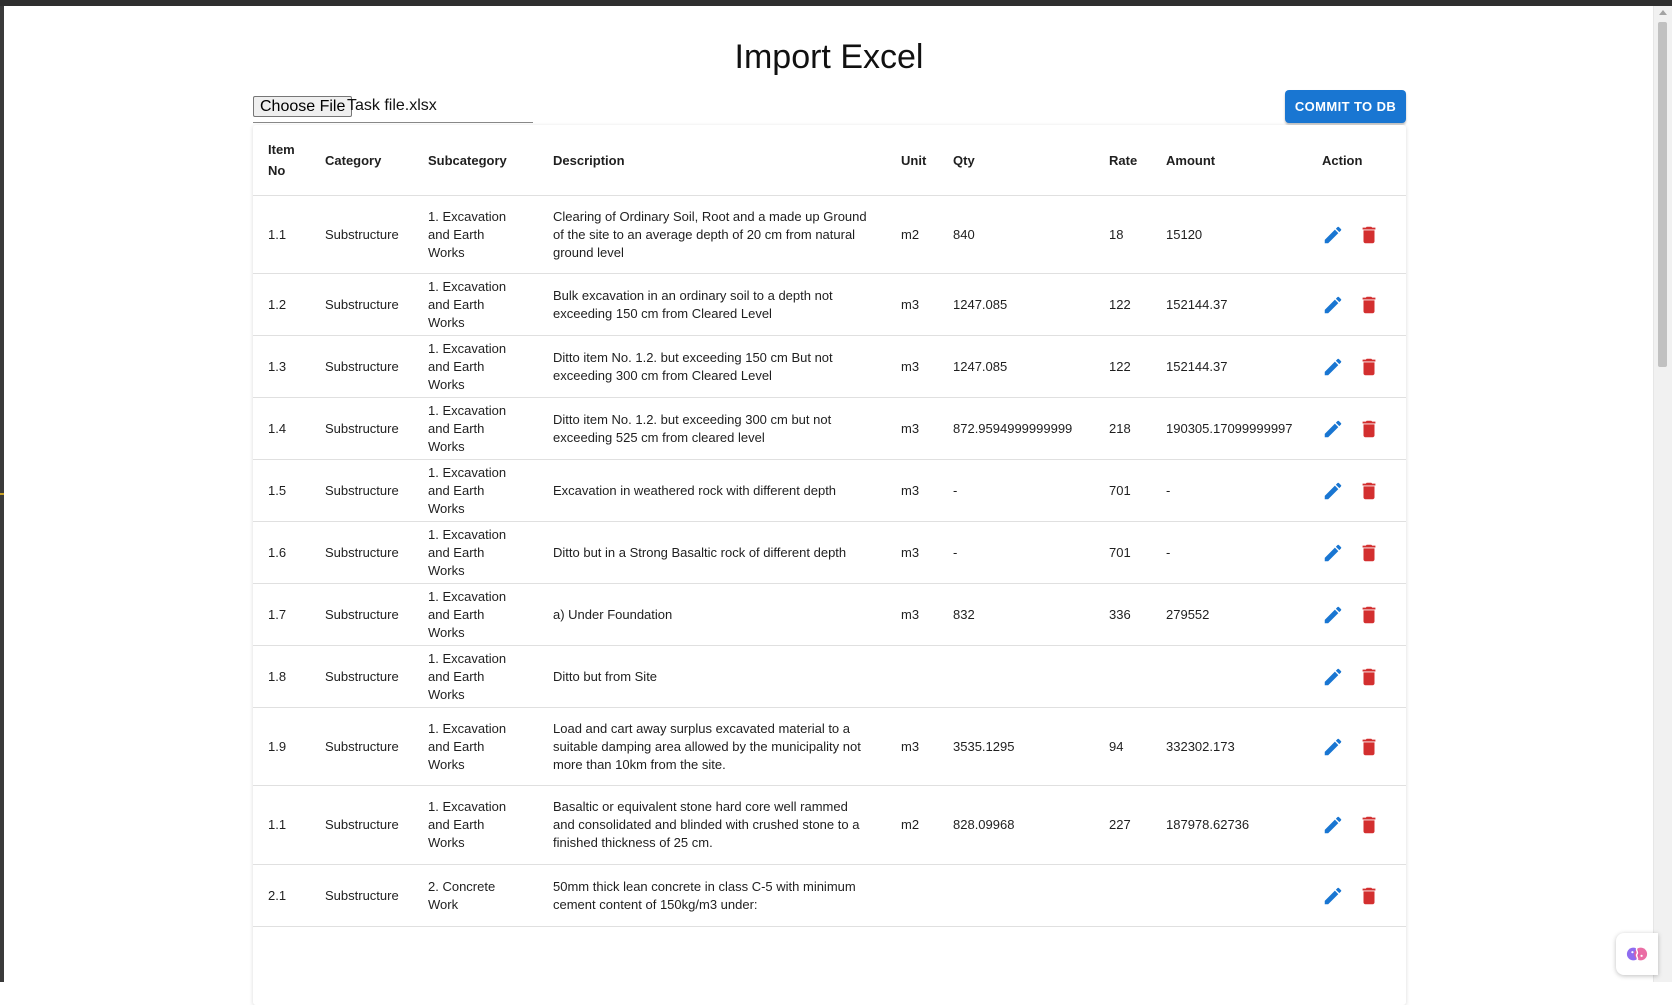 The width and height of the screenshot is (1672, 1005). Describe the element at coordinates (1122, 895) in the screenshot. I see `cell-rate` at that location.